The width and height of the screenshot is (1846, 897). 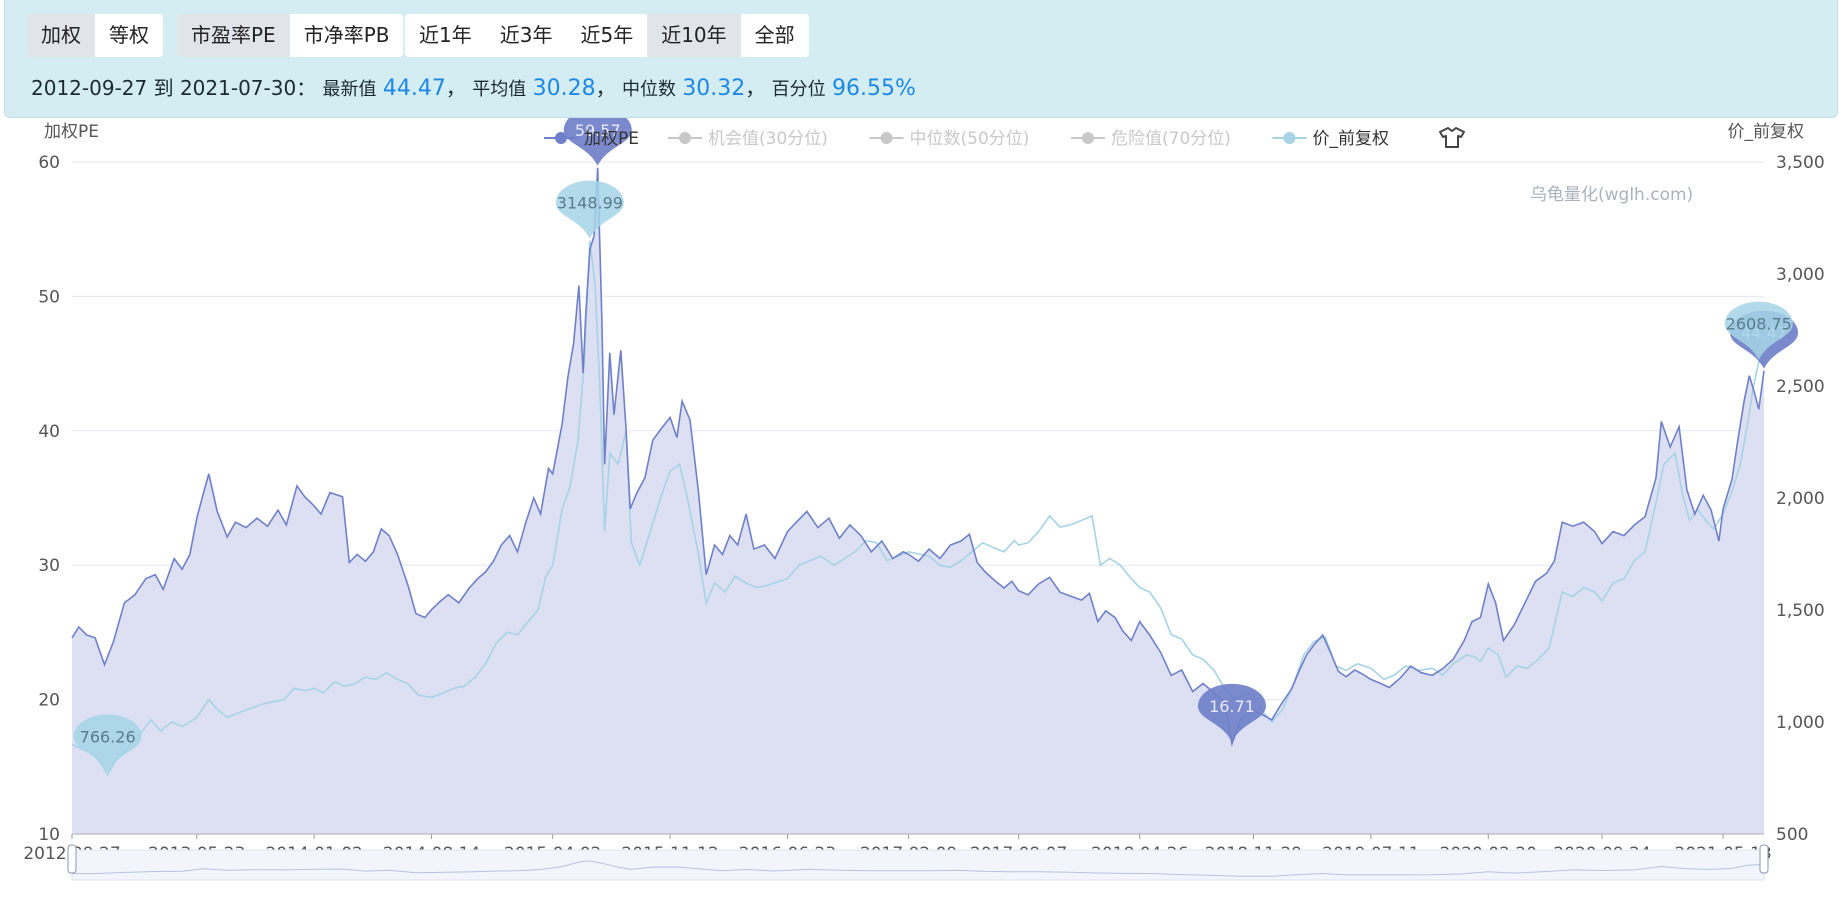 I want to click on summary-start: 2012-09-27, so click(x=89, y=88).